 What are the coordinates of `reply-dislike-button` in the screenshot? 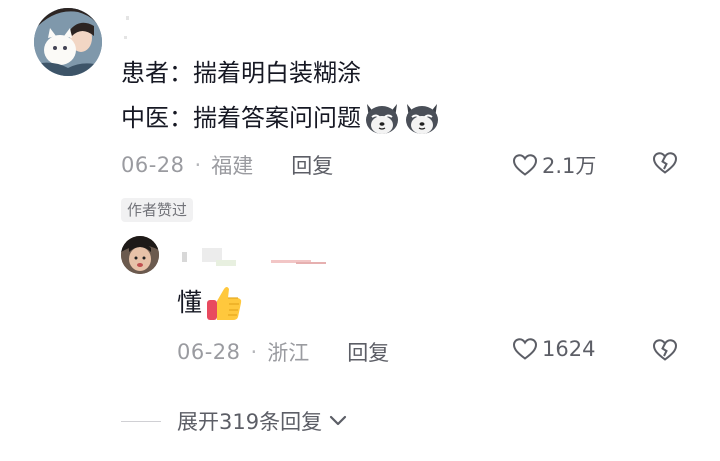 It's located at (665, 352).